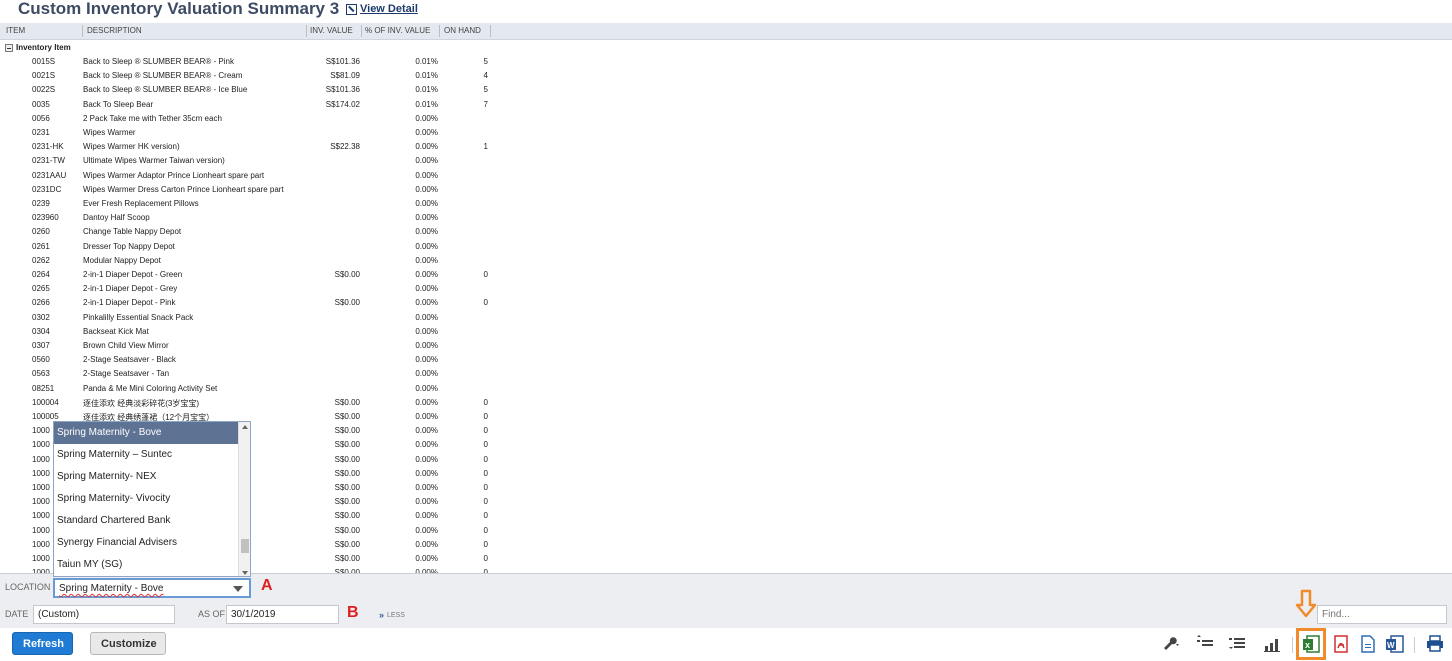 The image size is (1452, 661). I want to click on table-row: 0304 Backseat Kick Mat 0.00%, so click(260, 332).